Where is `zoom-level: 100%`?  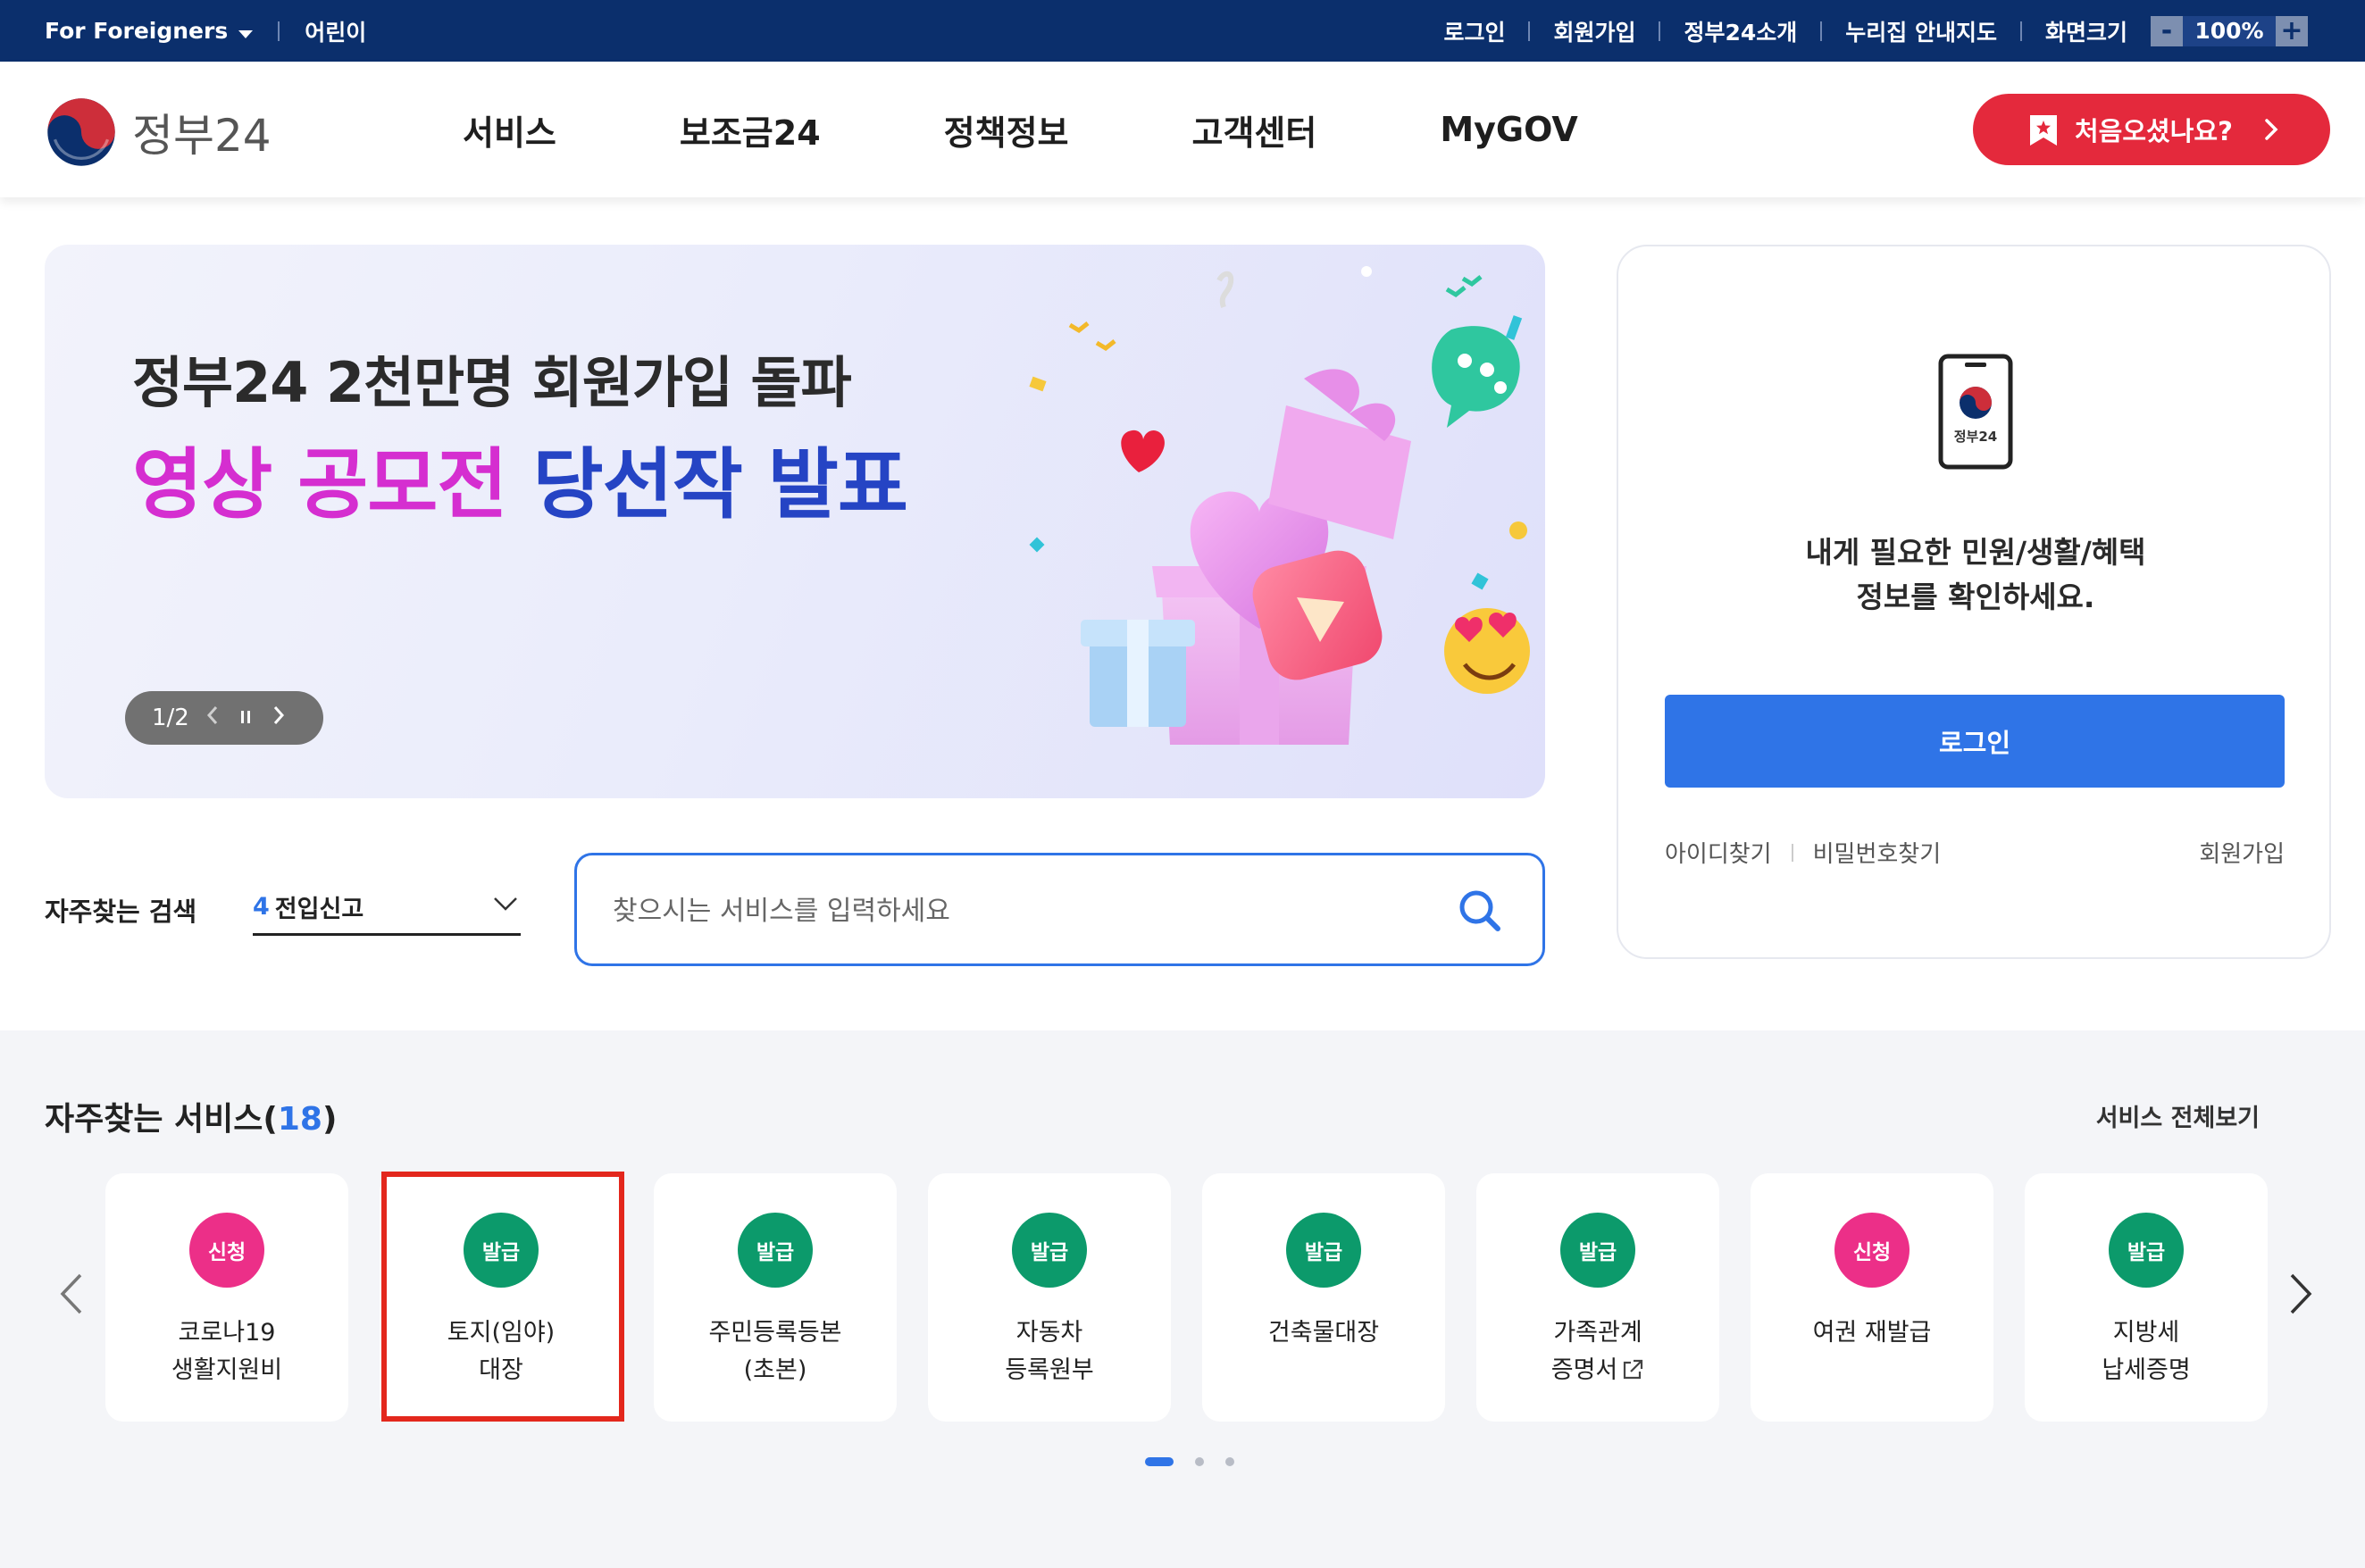
zoom-level: 100% is located at coordinates (2229, 30).